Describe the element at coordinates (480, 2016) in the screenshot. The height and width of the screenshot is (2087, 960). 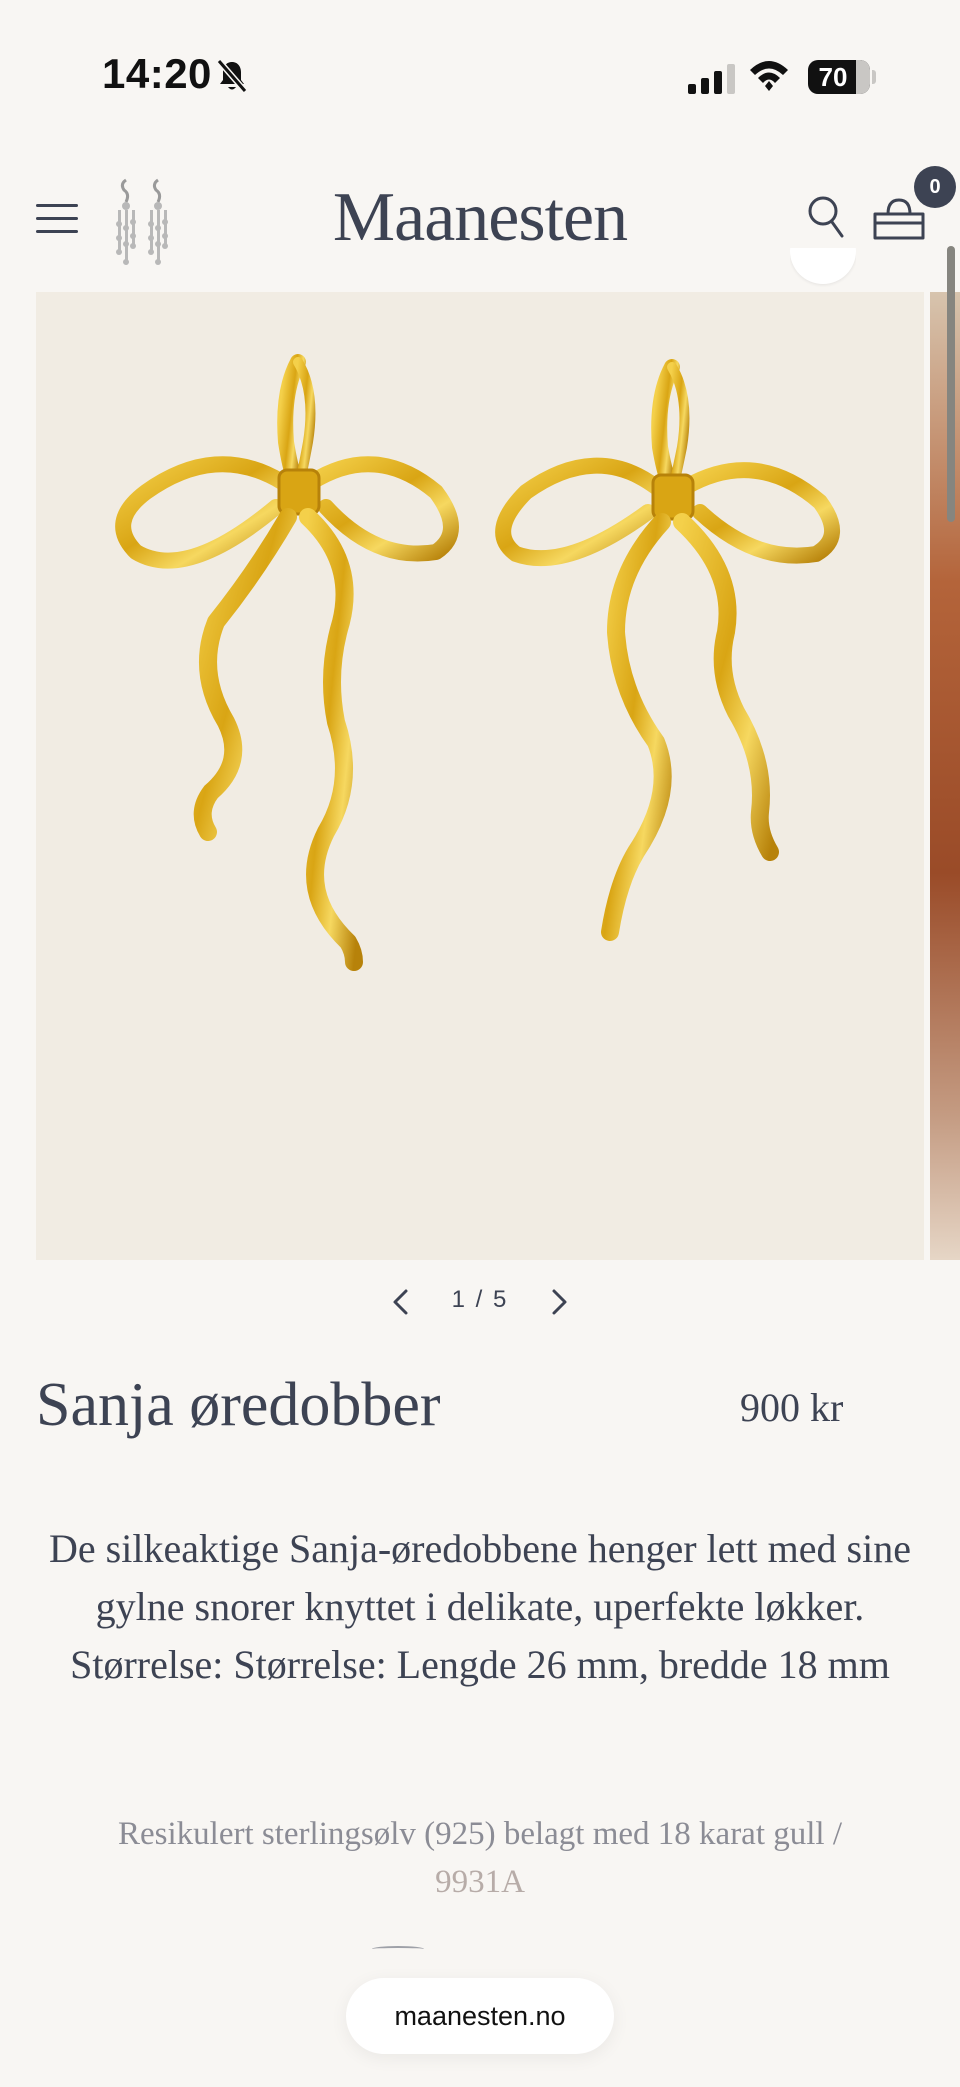
I see `browser-url-bar: maanesten.no` at that location.